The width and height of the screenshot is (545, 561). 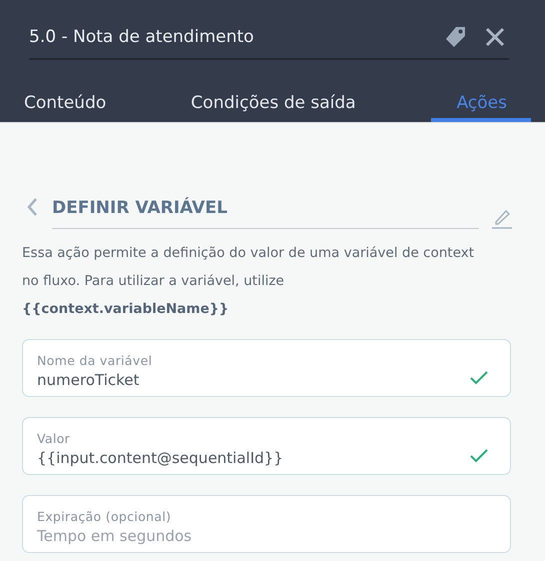 I want to click on action-title: DEFINIR VARIÁVEL, so click(x=265, y=213).